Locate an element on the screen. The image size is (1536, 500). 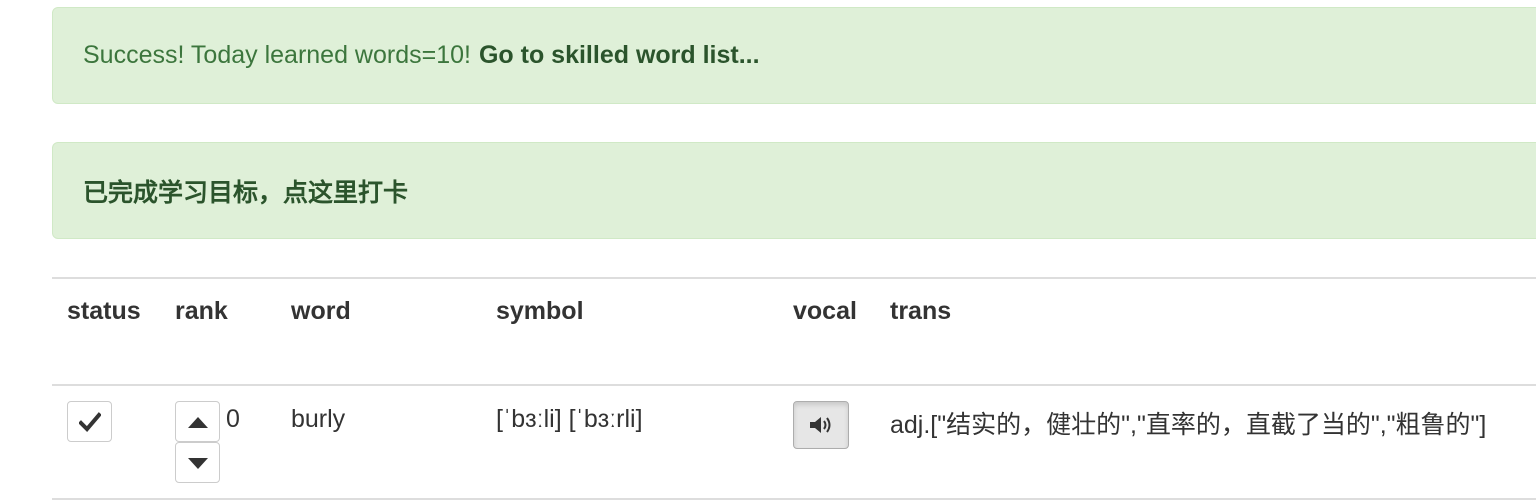
success-message: Success! Today learned words=10! is located at coordinates (277, 55).